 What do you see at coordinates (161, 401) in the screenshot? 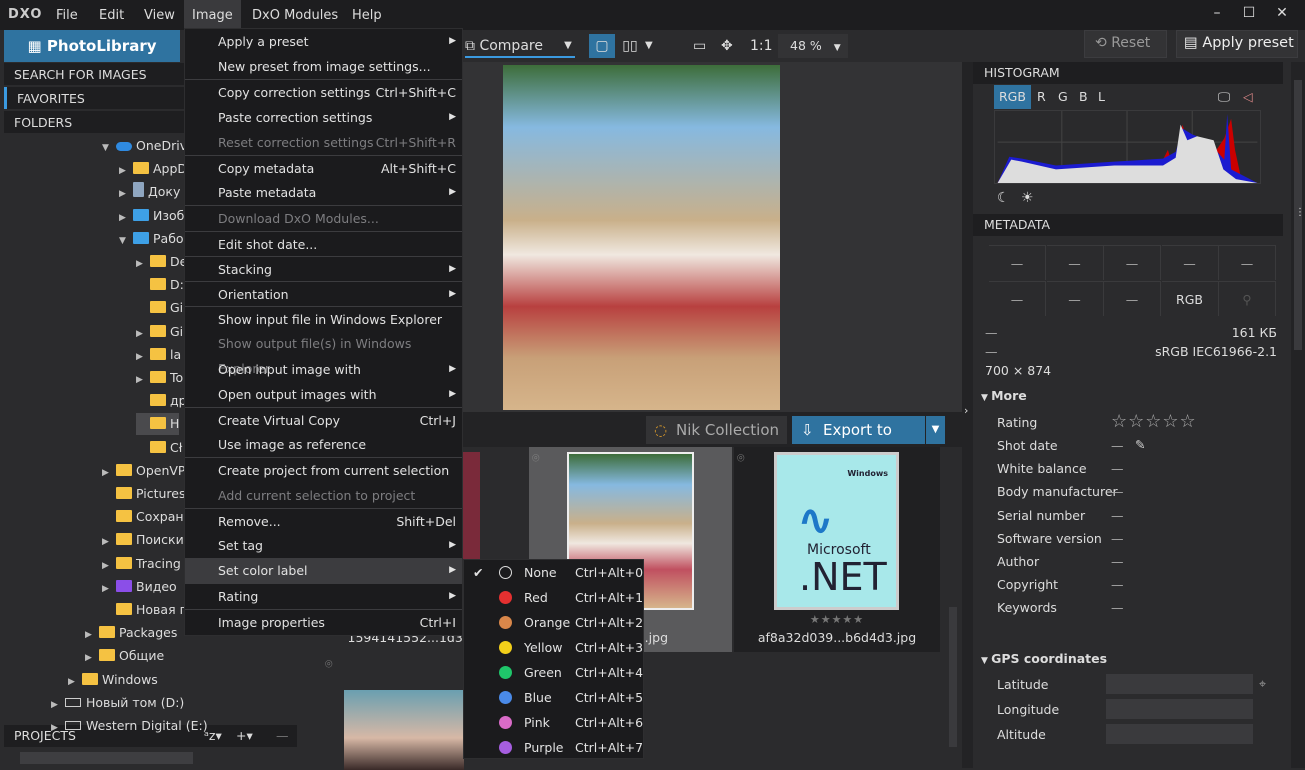
I see `tree-item: др` at bounding box center [161, 401].